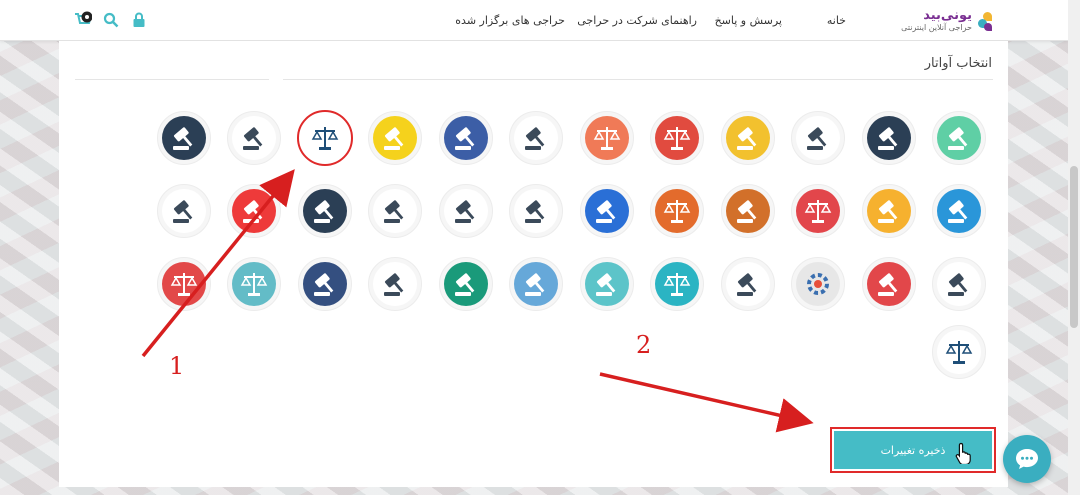 The height and width of the screenshot is (495, 1080). I want to click on page-scrollbar, so click(1074, 247).